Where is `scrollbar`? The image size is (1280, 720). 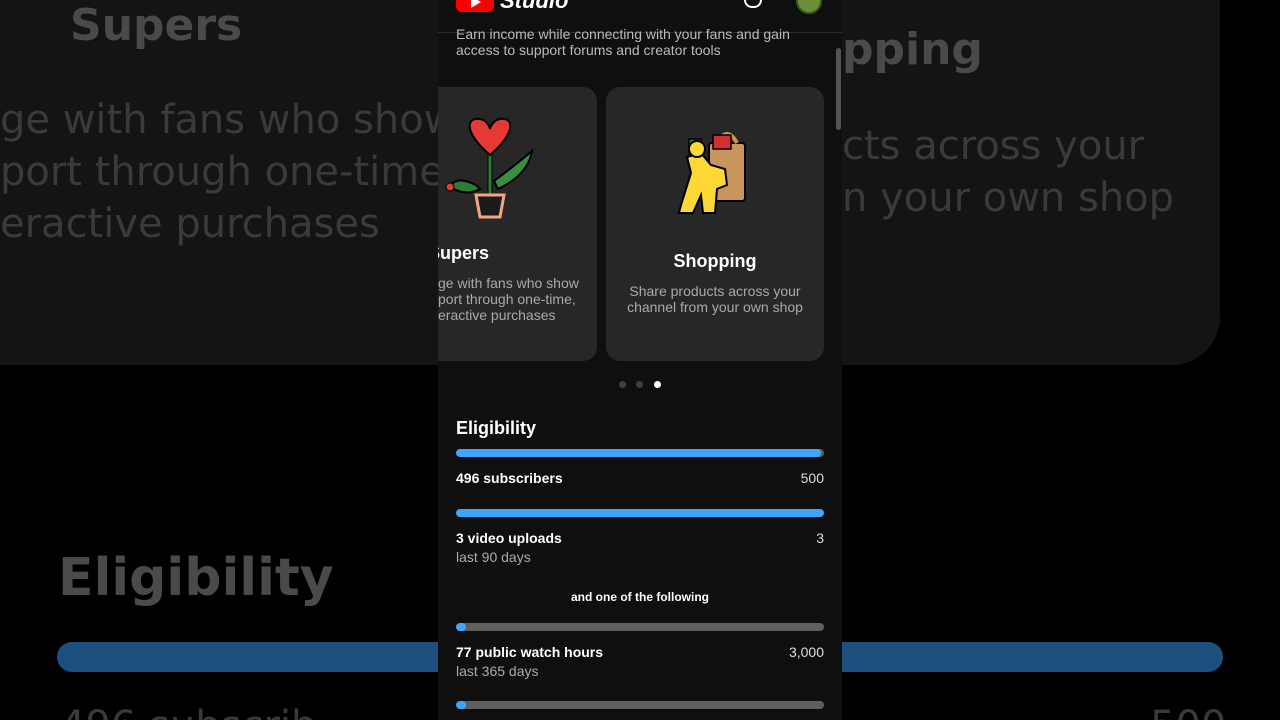
scrollbar is located at coordinates (838, 89).